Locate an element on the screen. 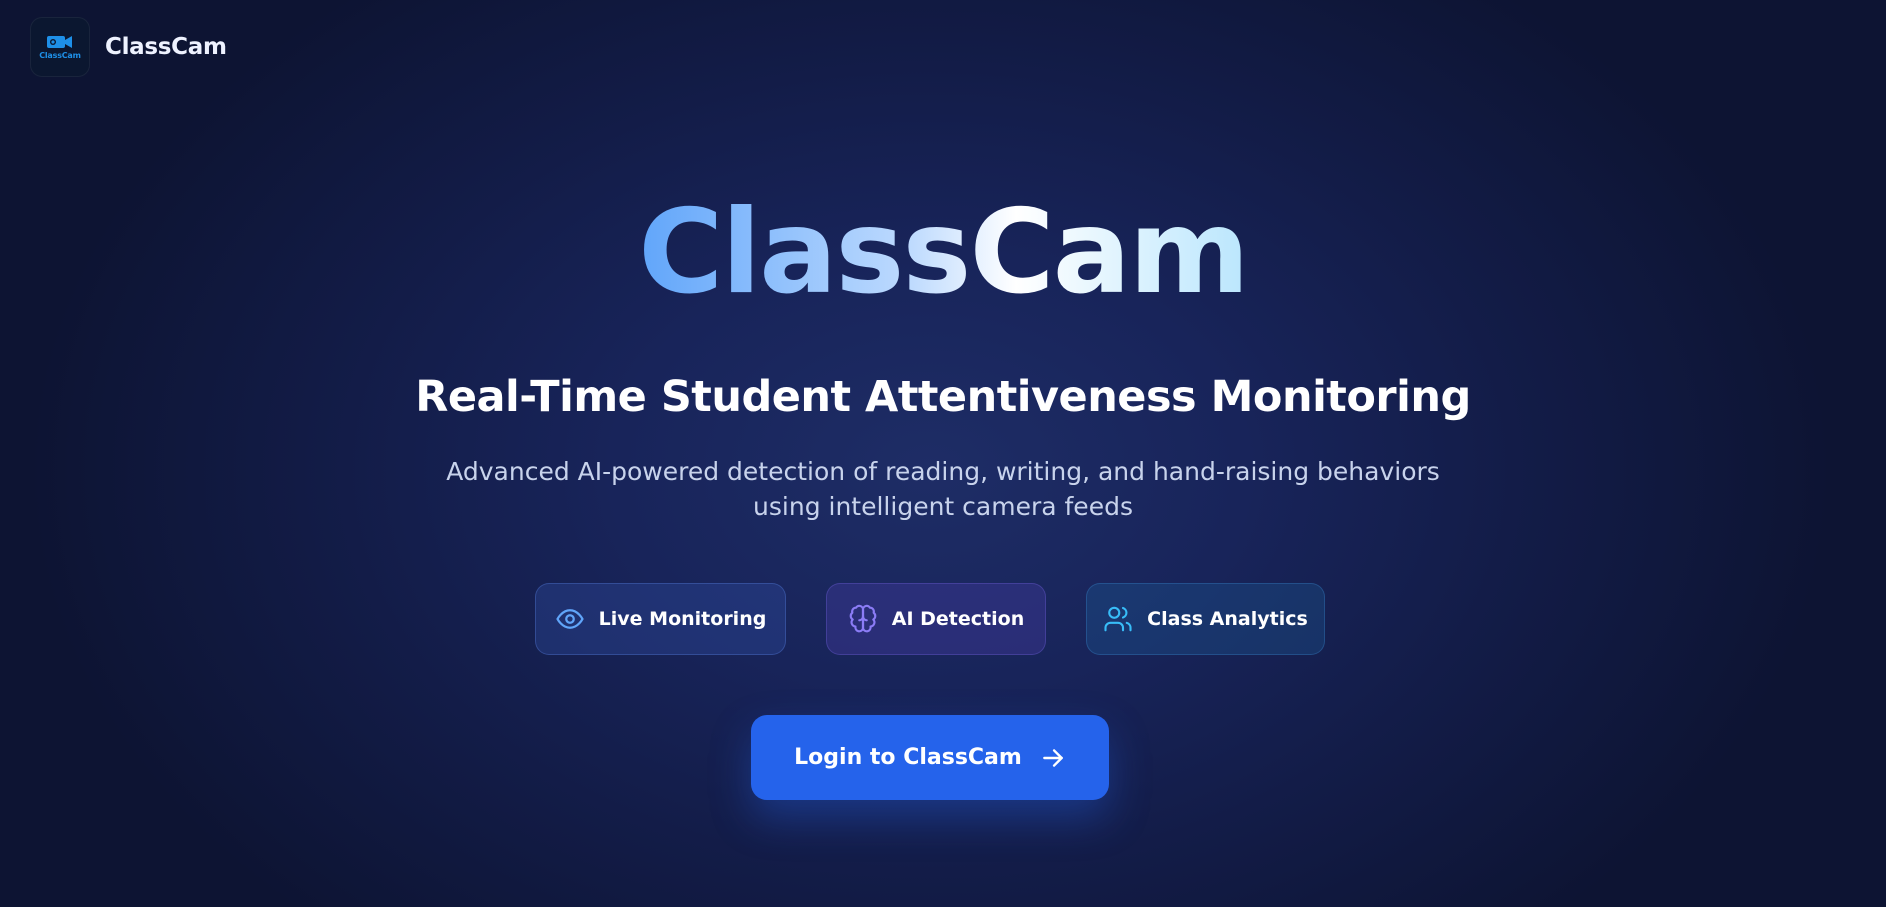 This screenshot has height=907, width=1886. hero-title-text: ClassCam is located at coordinates (944, 252).